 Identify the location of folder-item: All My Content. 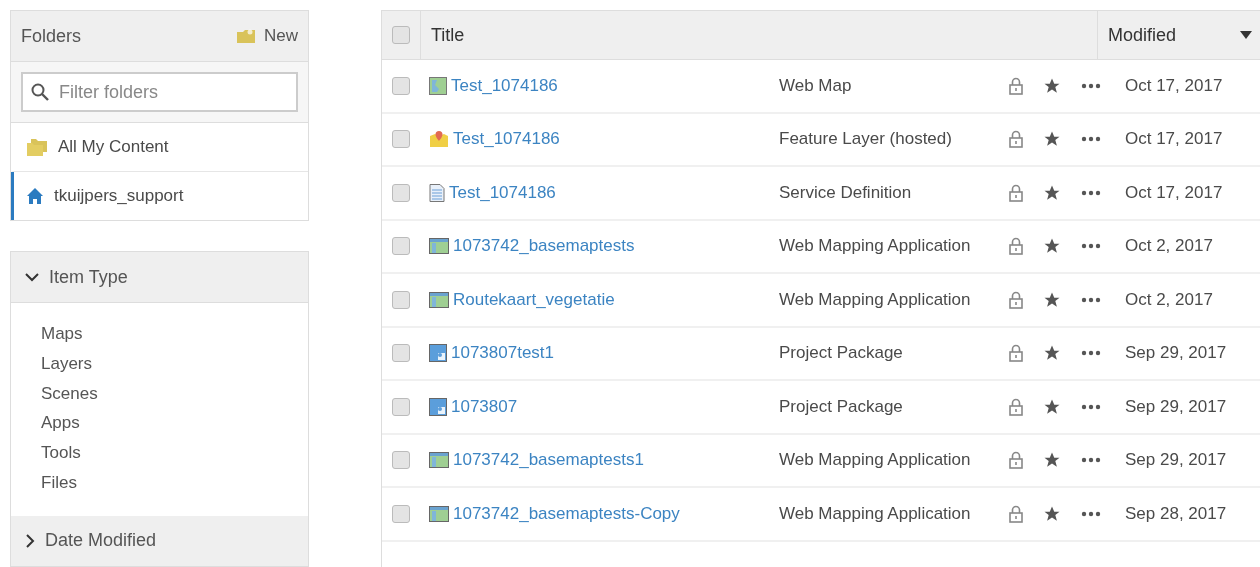
(159, 147).